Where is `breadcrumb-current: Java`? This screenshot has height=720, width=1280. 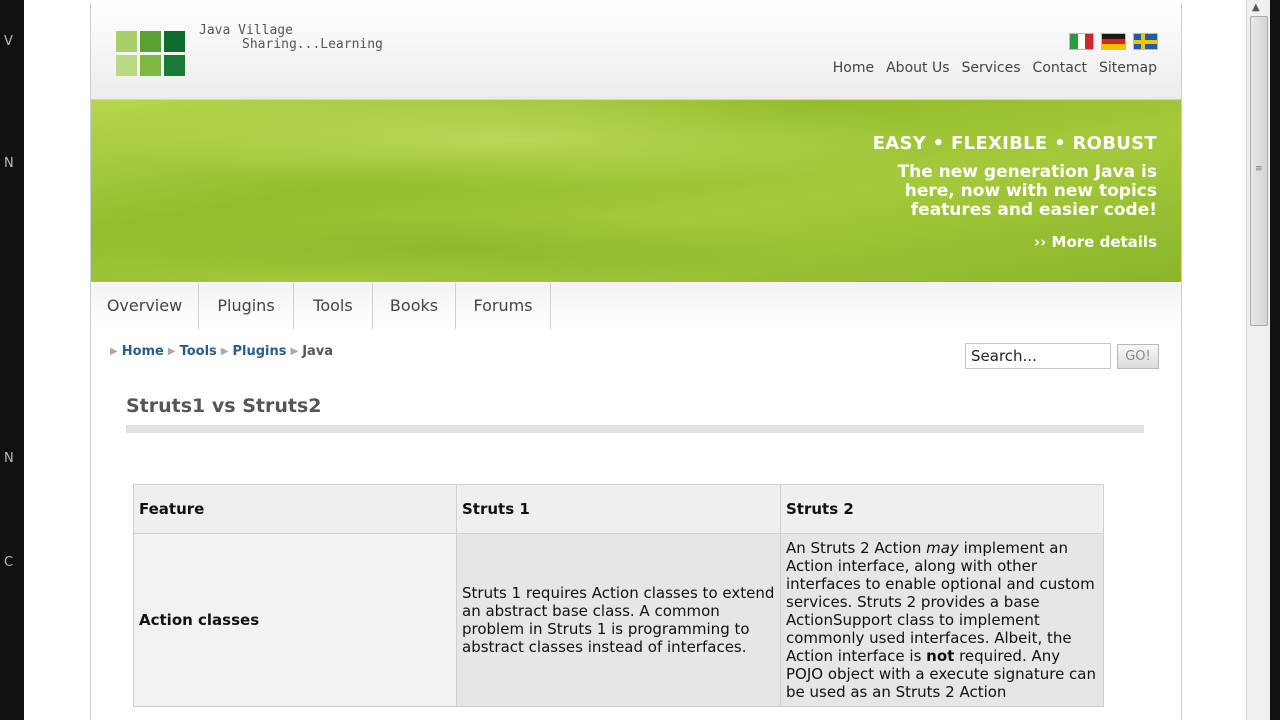 breadcrumb-current: Java is located at coordinates (318, 351).